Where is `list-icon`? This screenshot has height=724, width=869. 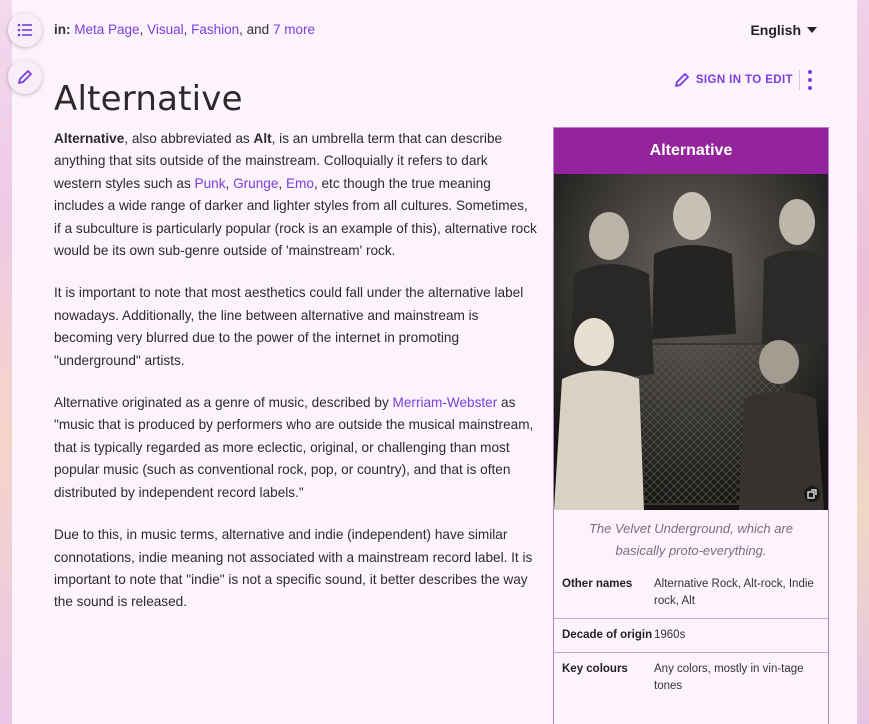 list-icon is located at coordinates (24, 30).